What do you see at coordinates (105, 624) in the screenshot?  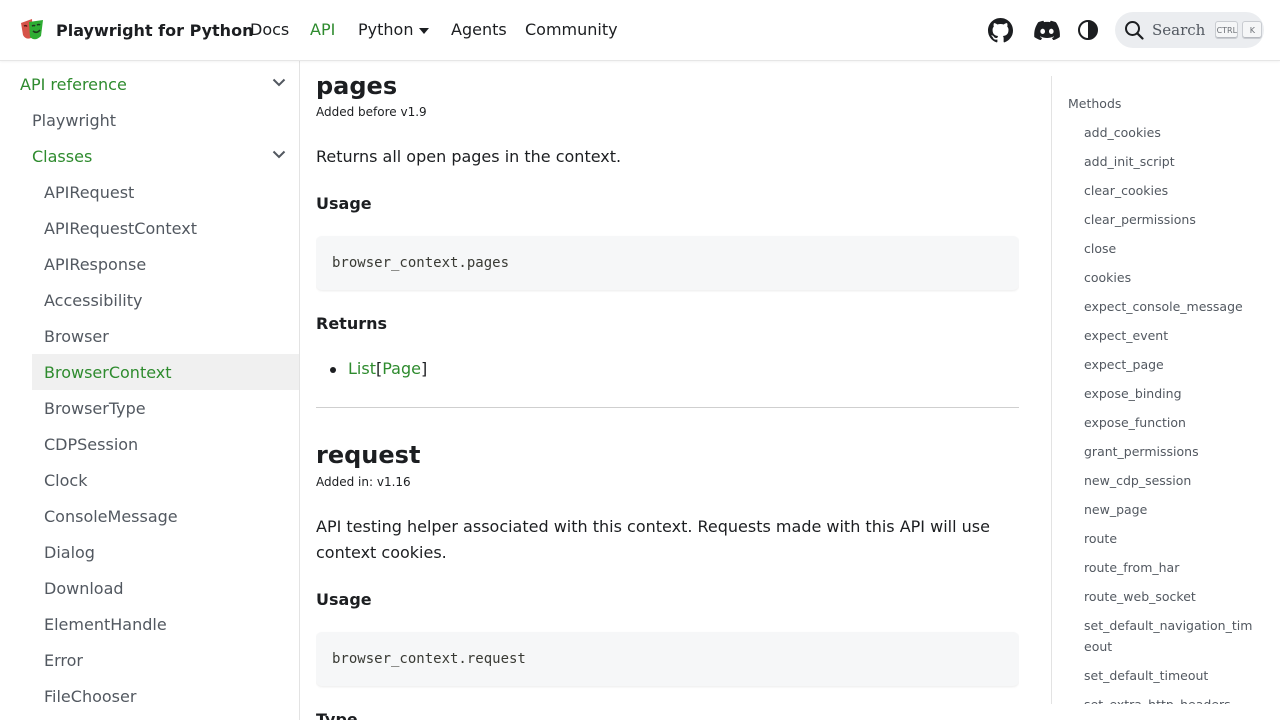 I see `sidebar-item-label: ElementHandle` at bounding box center [105, 624].